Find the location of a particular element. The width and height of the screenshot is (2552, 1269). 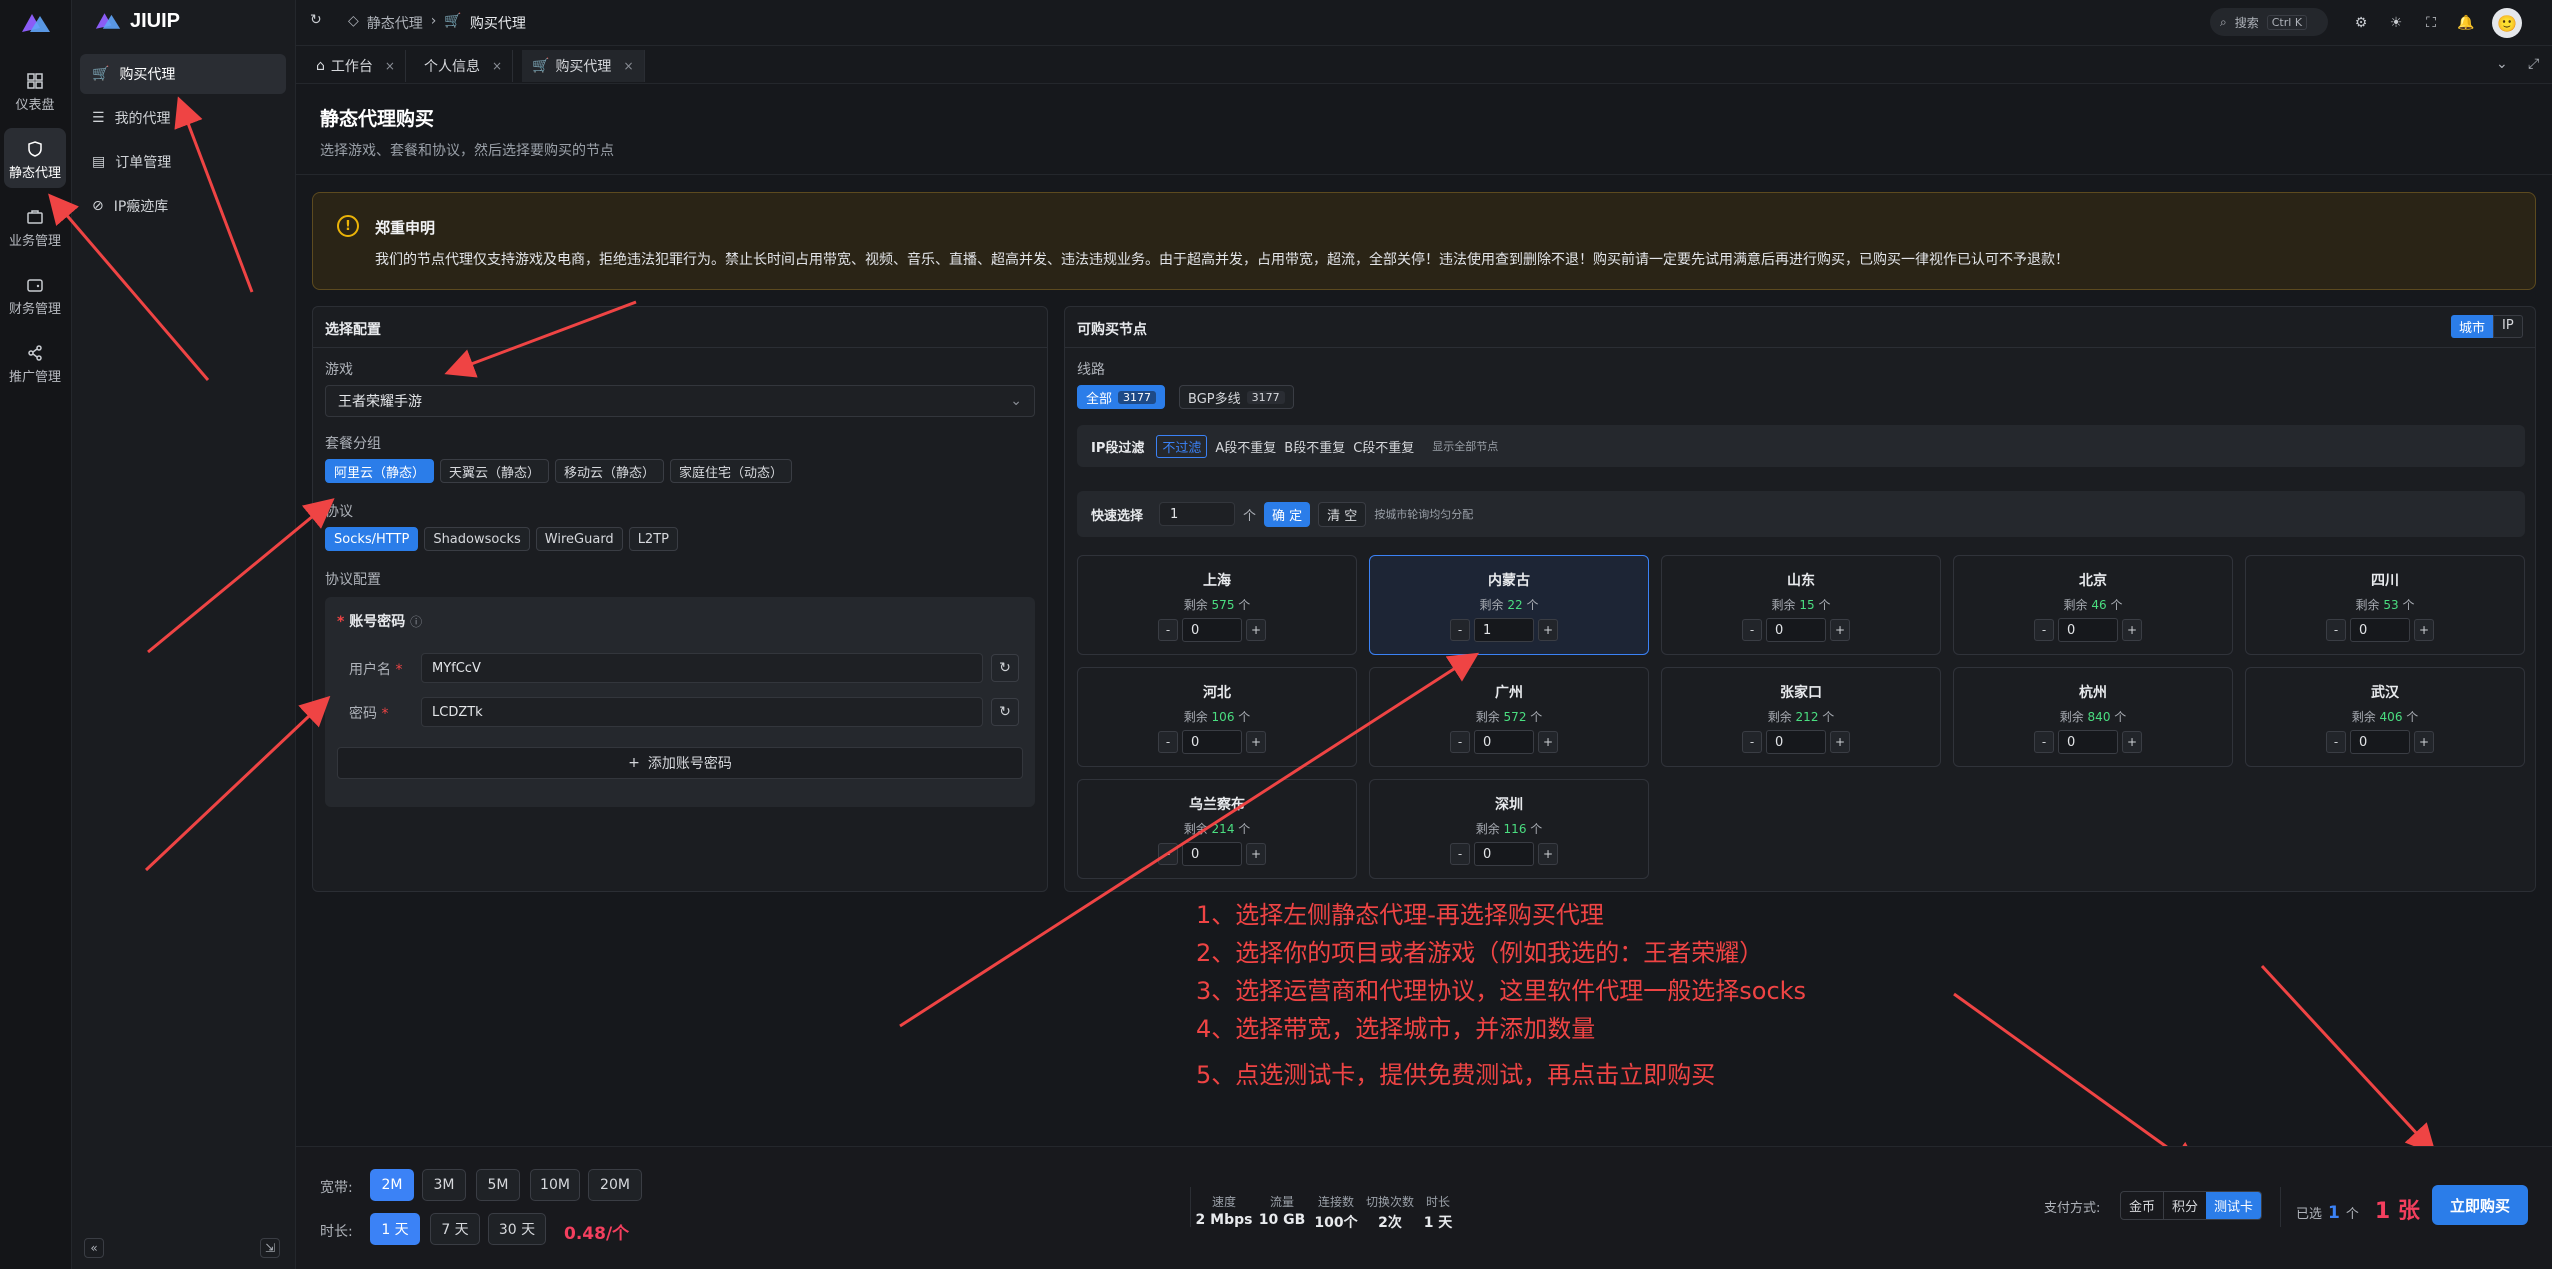

sidebar-item-my-proxy: ☰ 我的代理 is located at coordinates (183, 118).